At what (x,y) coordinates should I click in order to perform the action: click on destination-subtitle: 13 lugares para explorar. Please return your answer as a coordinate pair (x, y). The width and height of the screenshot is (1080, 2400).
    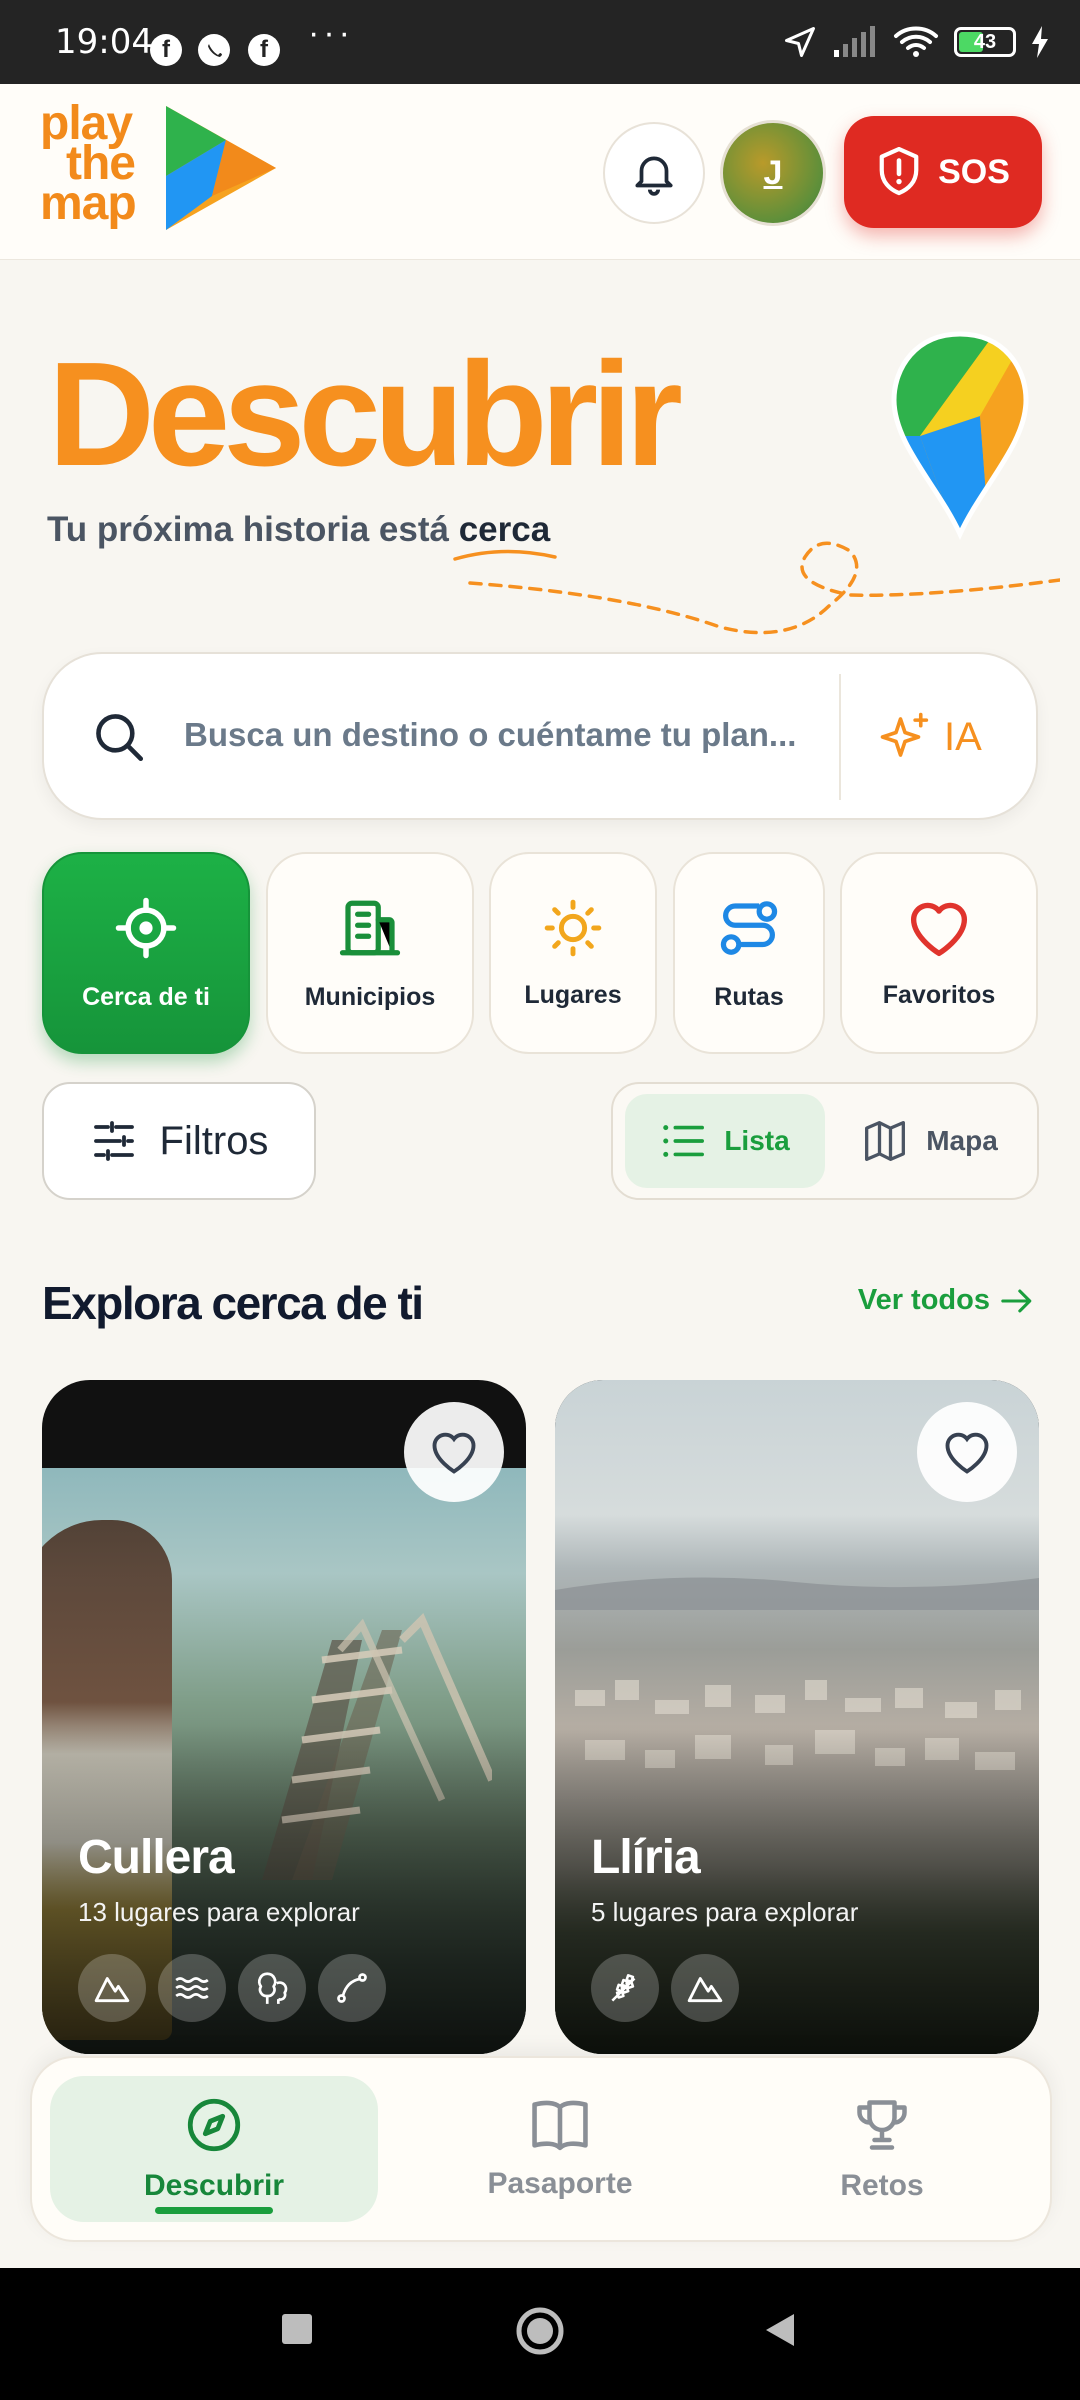
    Looking at the image, I should click on (219, 1912).